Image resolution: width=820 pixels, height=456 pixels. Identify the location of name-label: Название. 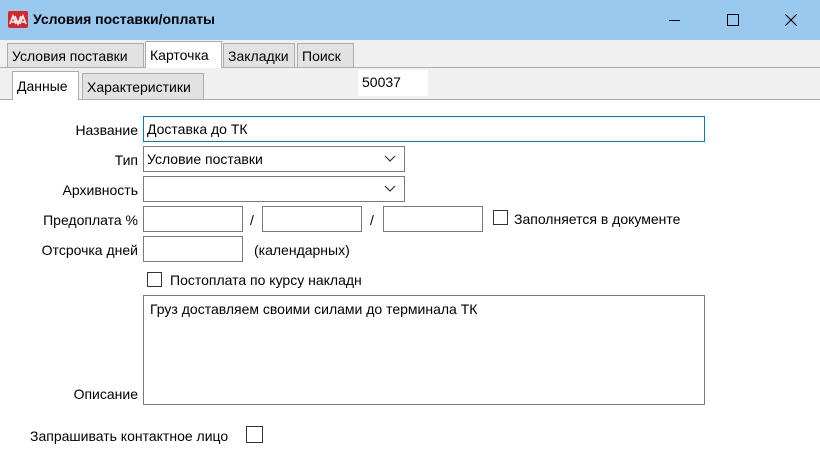
(106, 130).